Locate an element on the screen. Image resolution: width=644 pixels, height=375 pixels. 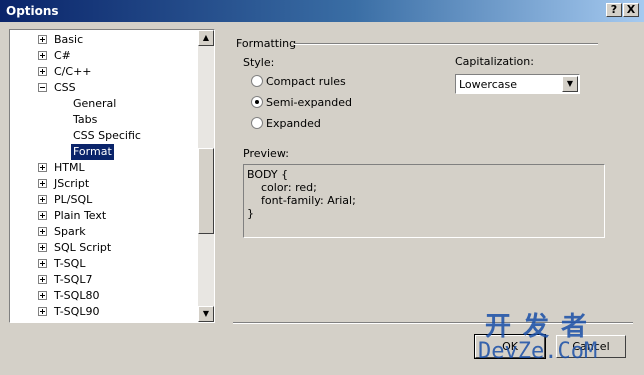
tree-item-label: Spark is located at coordinates (70, 231).